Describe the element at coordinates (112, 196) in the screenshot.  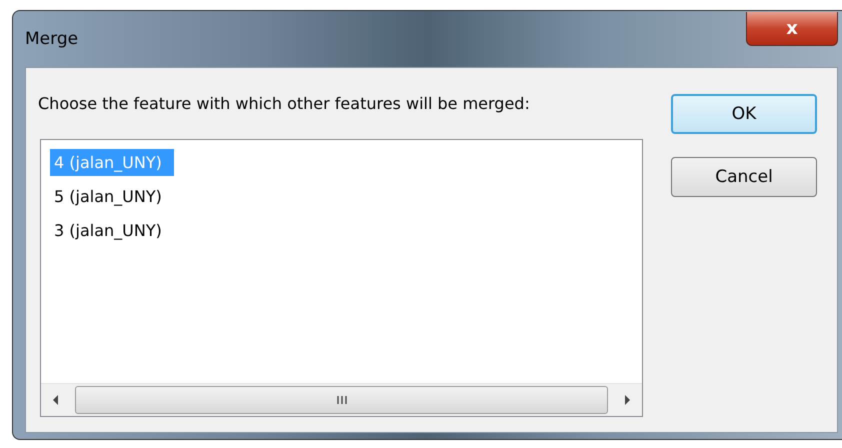
I see `list-item: 5 (jalan_UNY)` at that location.